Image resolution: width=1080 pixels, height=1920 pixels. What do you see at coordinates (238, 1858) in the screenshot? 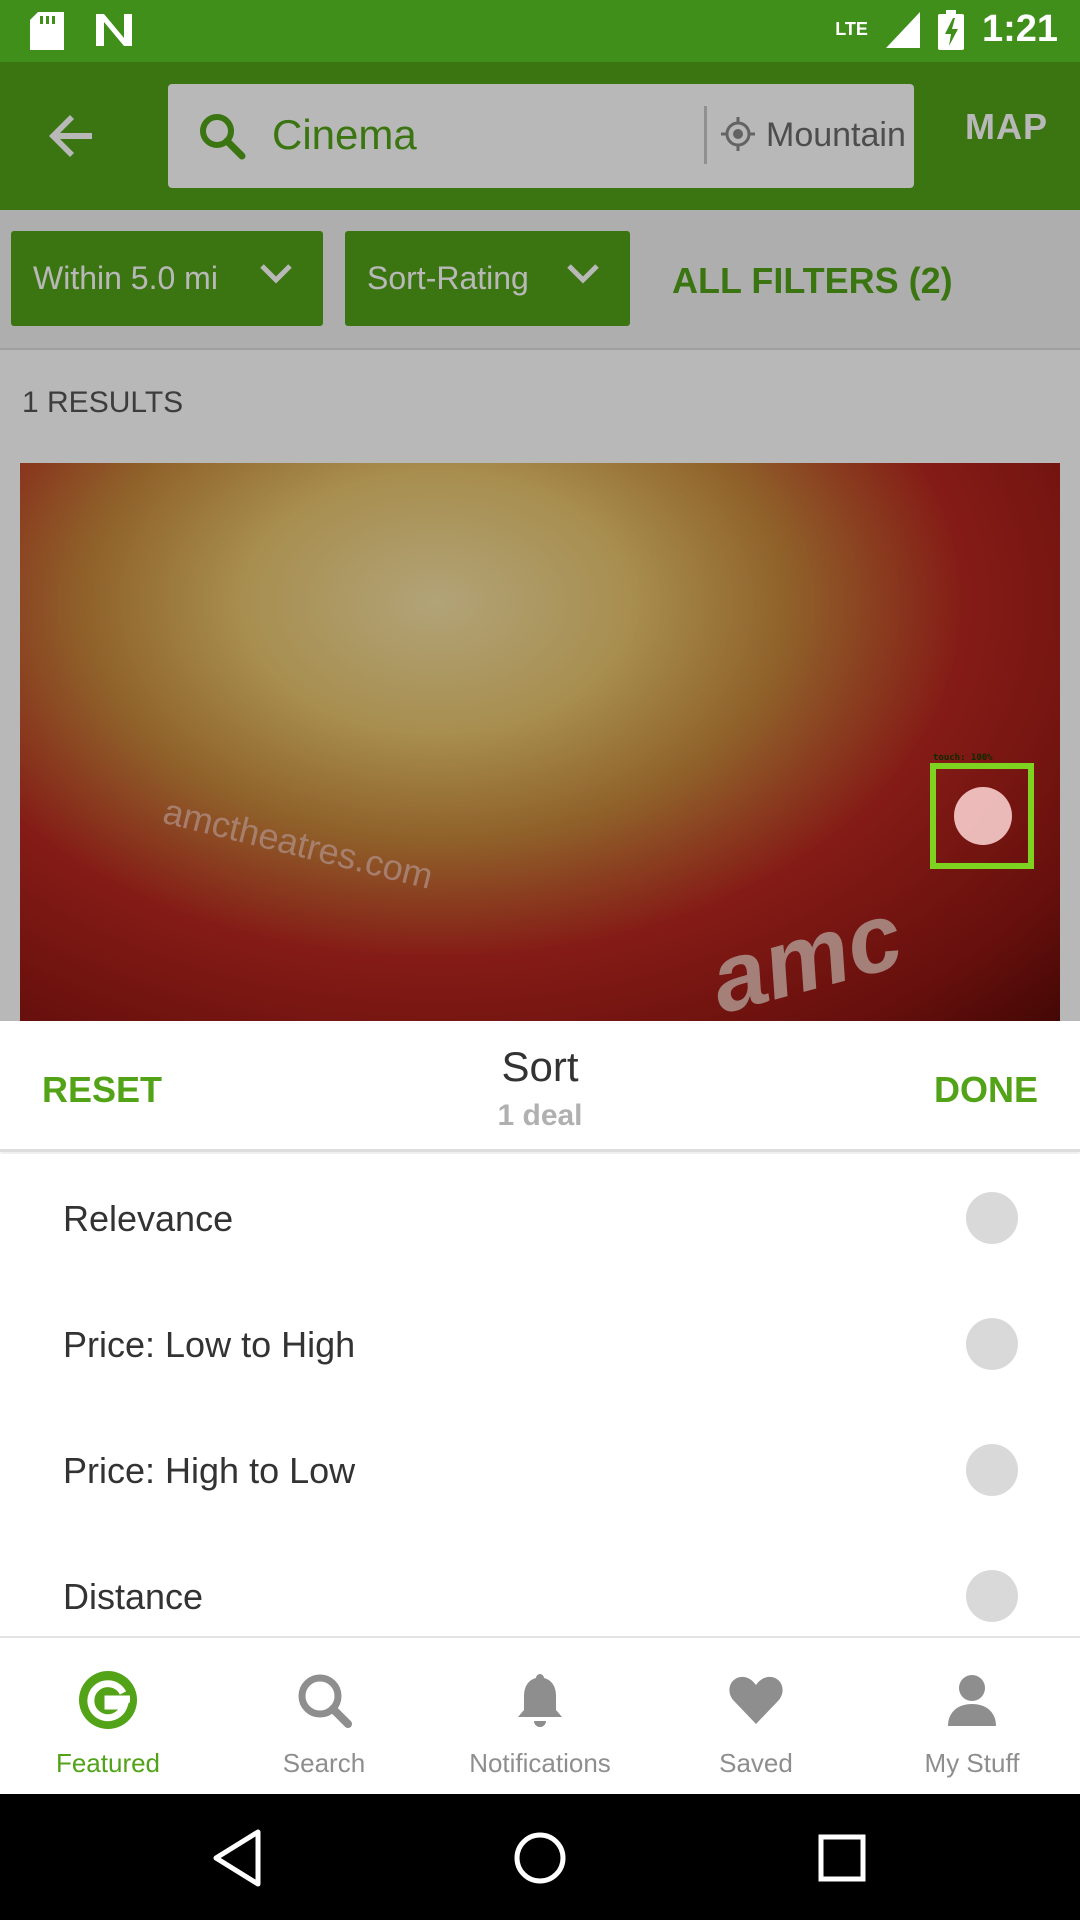
I see `back-triangle-icon` at bounding box center [238, 1858].